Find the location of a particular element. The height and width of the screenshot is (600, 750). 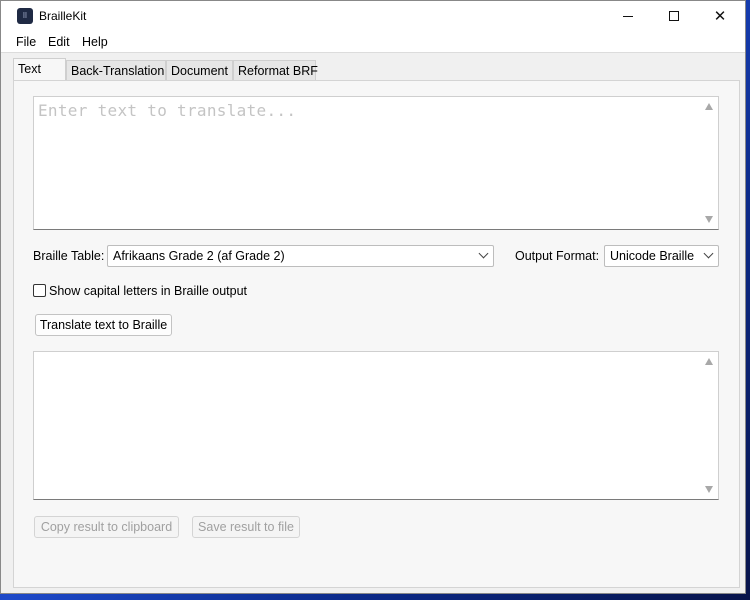

tab-back-translation: Back-Translation is located at coordinates (116, 70).